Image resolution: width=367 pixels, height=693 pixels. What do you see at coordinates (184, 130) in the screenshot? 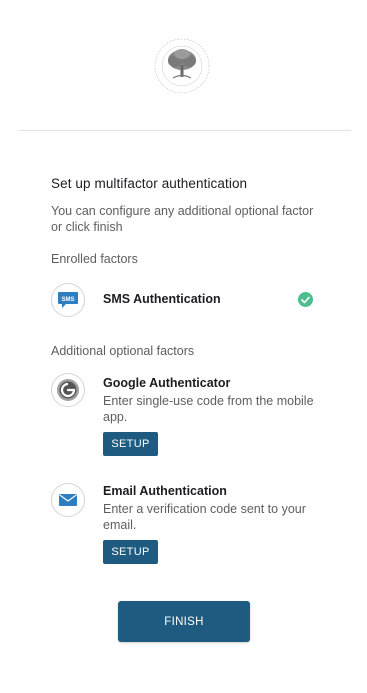
I see `header-divider` at bounding box center [184, 130].